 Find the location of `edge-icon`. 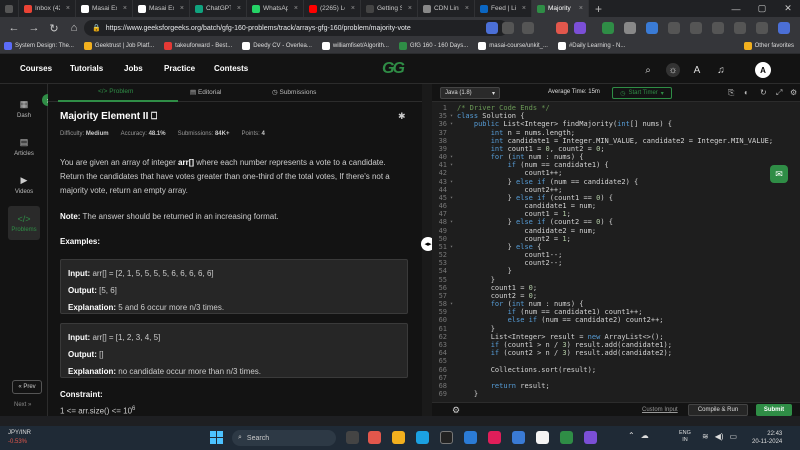

edge-icon is located at coordinates (422, 437).